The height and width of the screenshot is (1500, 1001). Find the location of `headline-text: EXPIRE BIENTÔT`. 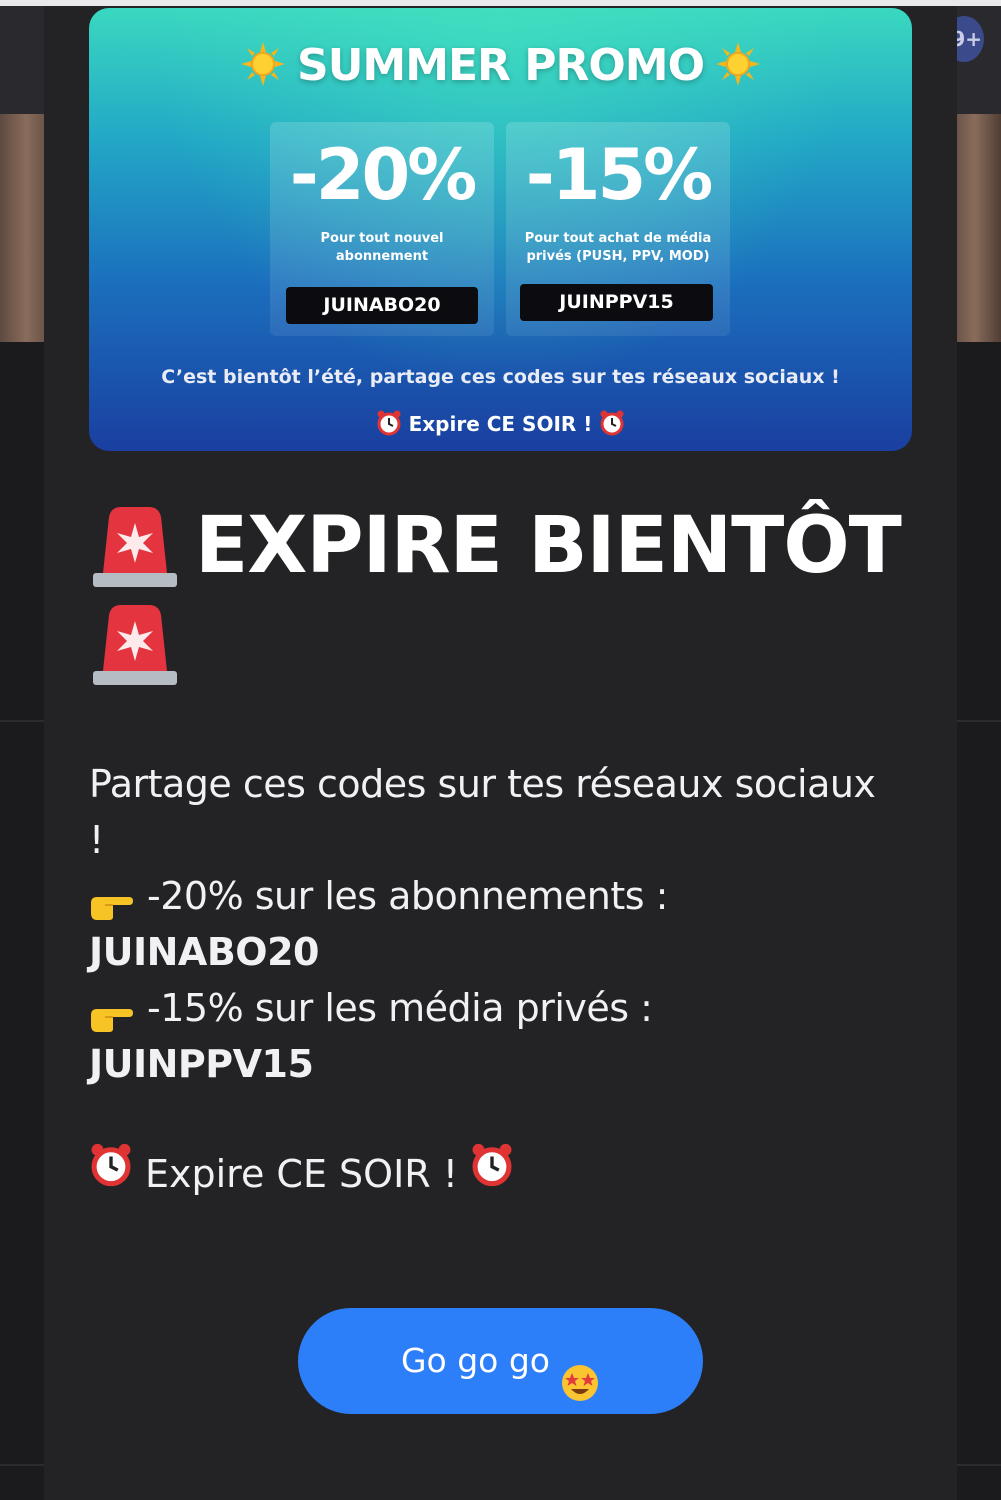

headline-text: EXPIRE BIENTÔT is located at coordinates (548, 546).